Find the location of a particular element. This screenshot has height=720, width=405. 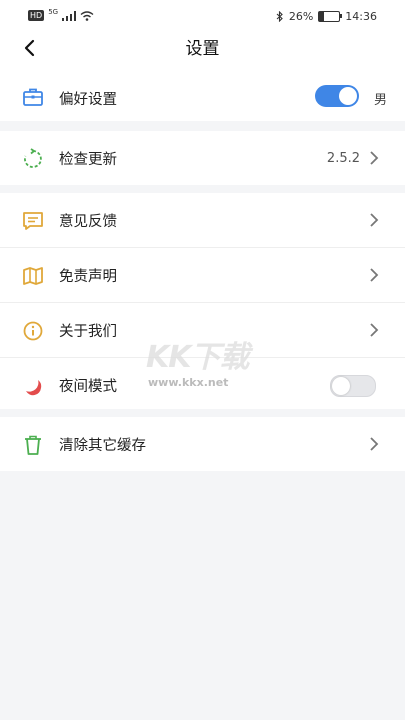

moon-icon is located at coordinates (34, 388).